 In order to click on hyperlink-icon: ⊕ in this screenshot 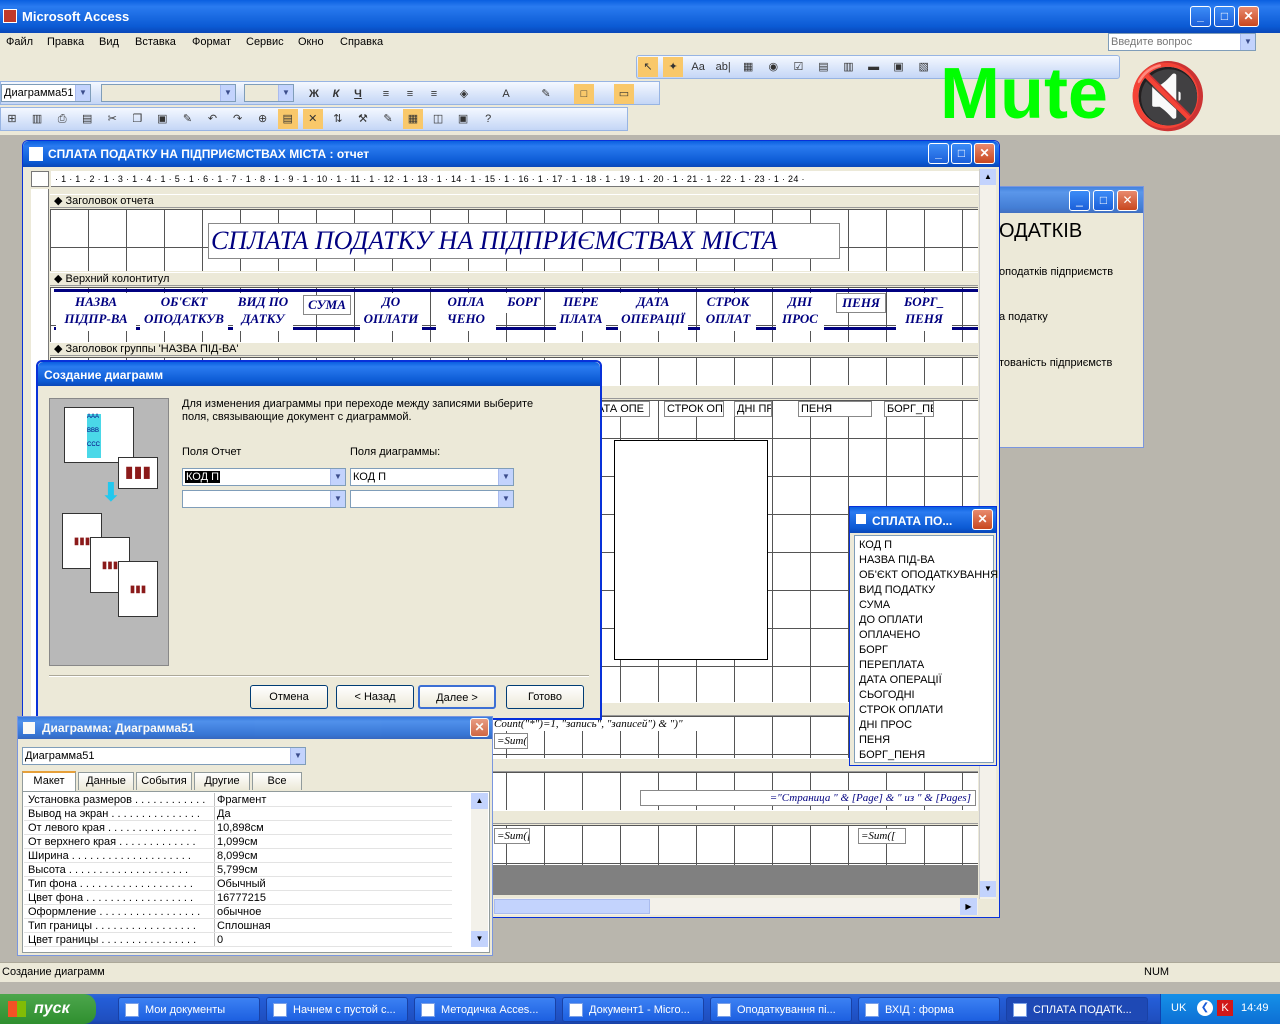, I will do `click(263, 119)`.